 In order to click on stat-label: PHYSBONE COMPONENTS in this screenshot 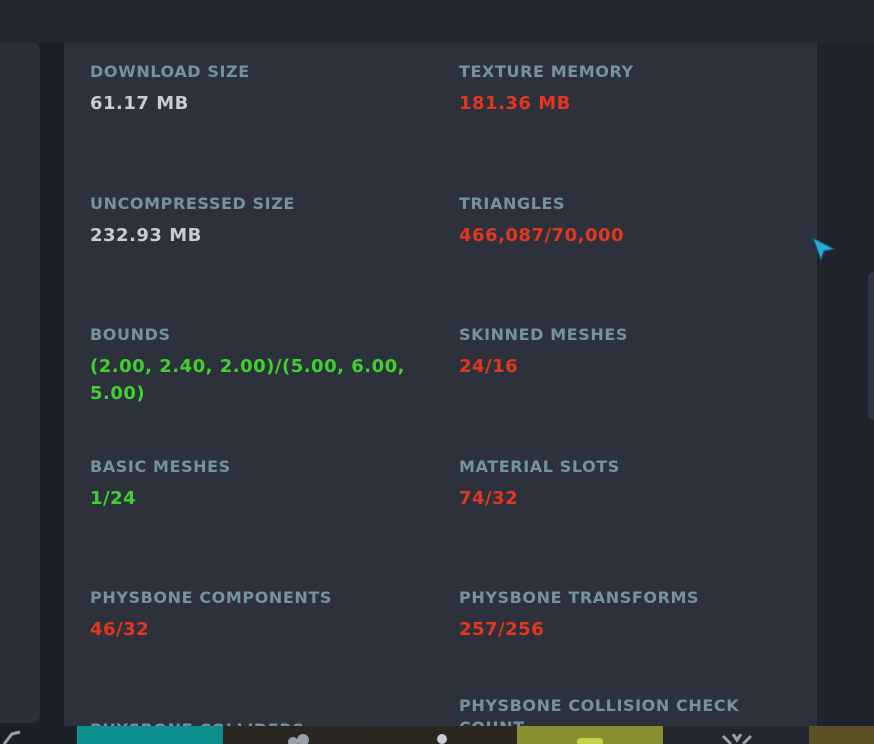, I will do `click(211, 597)`.